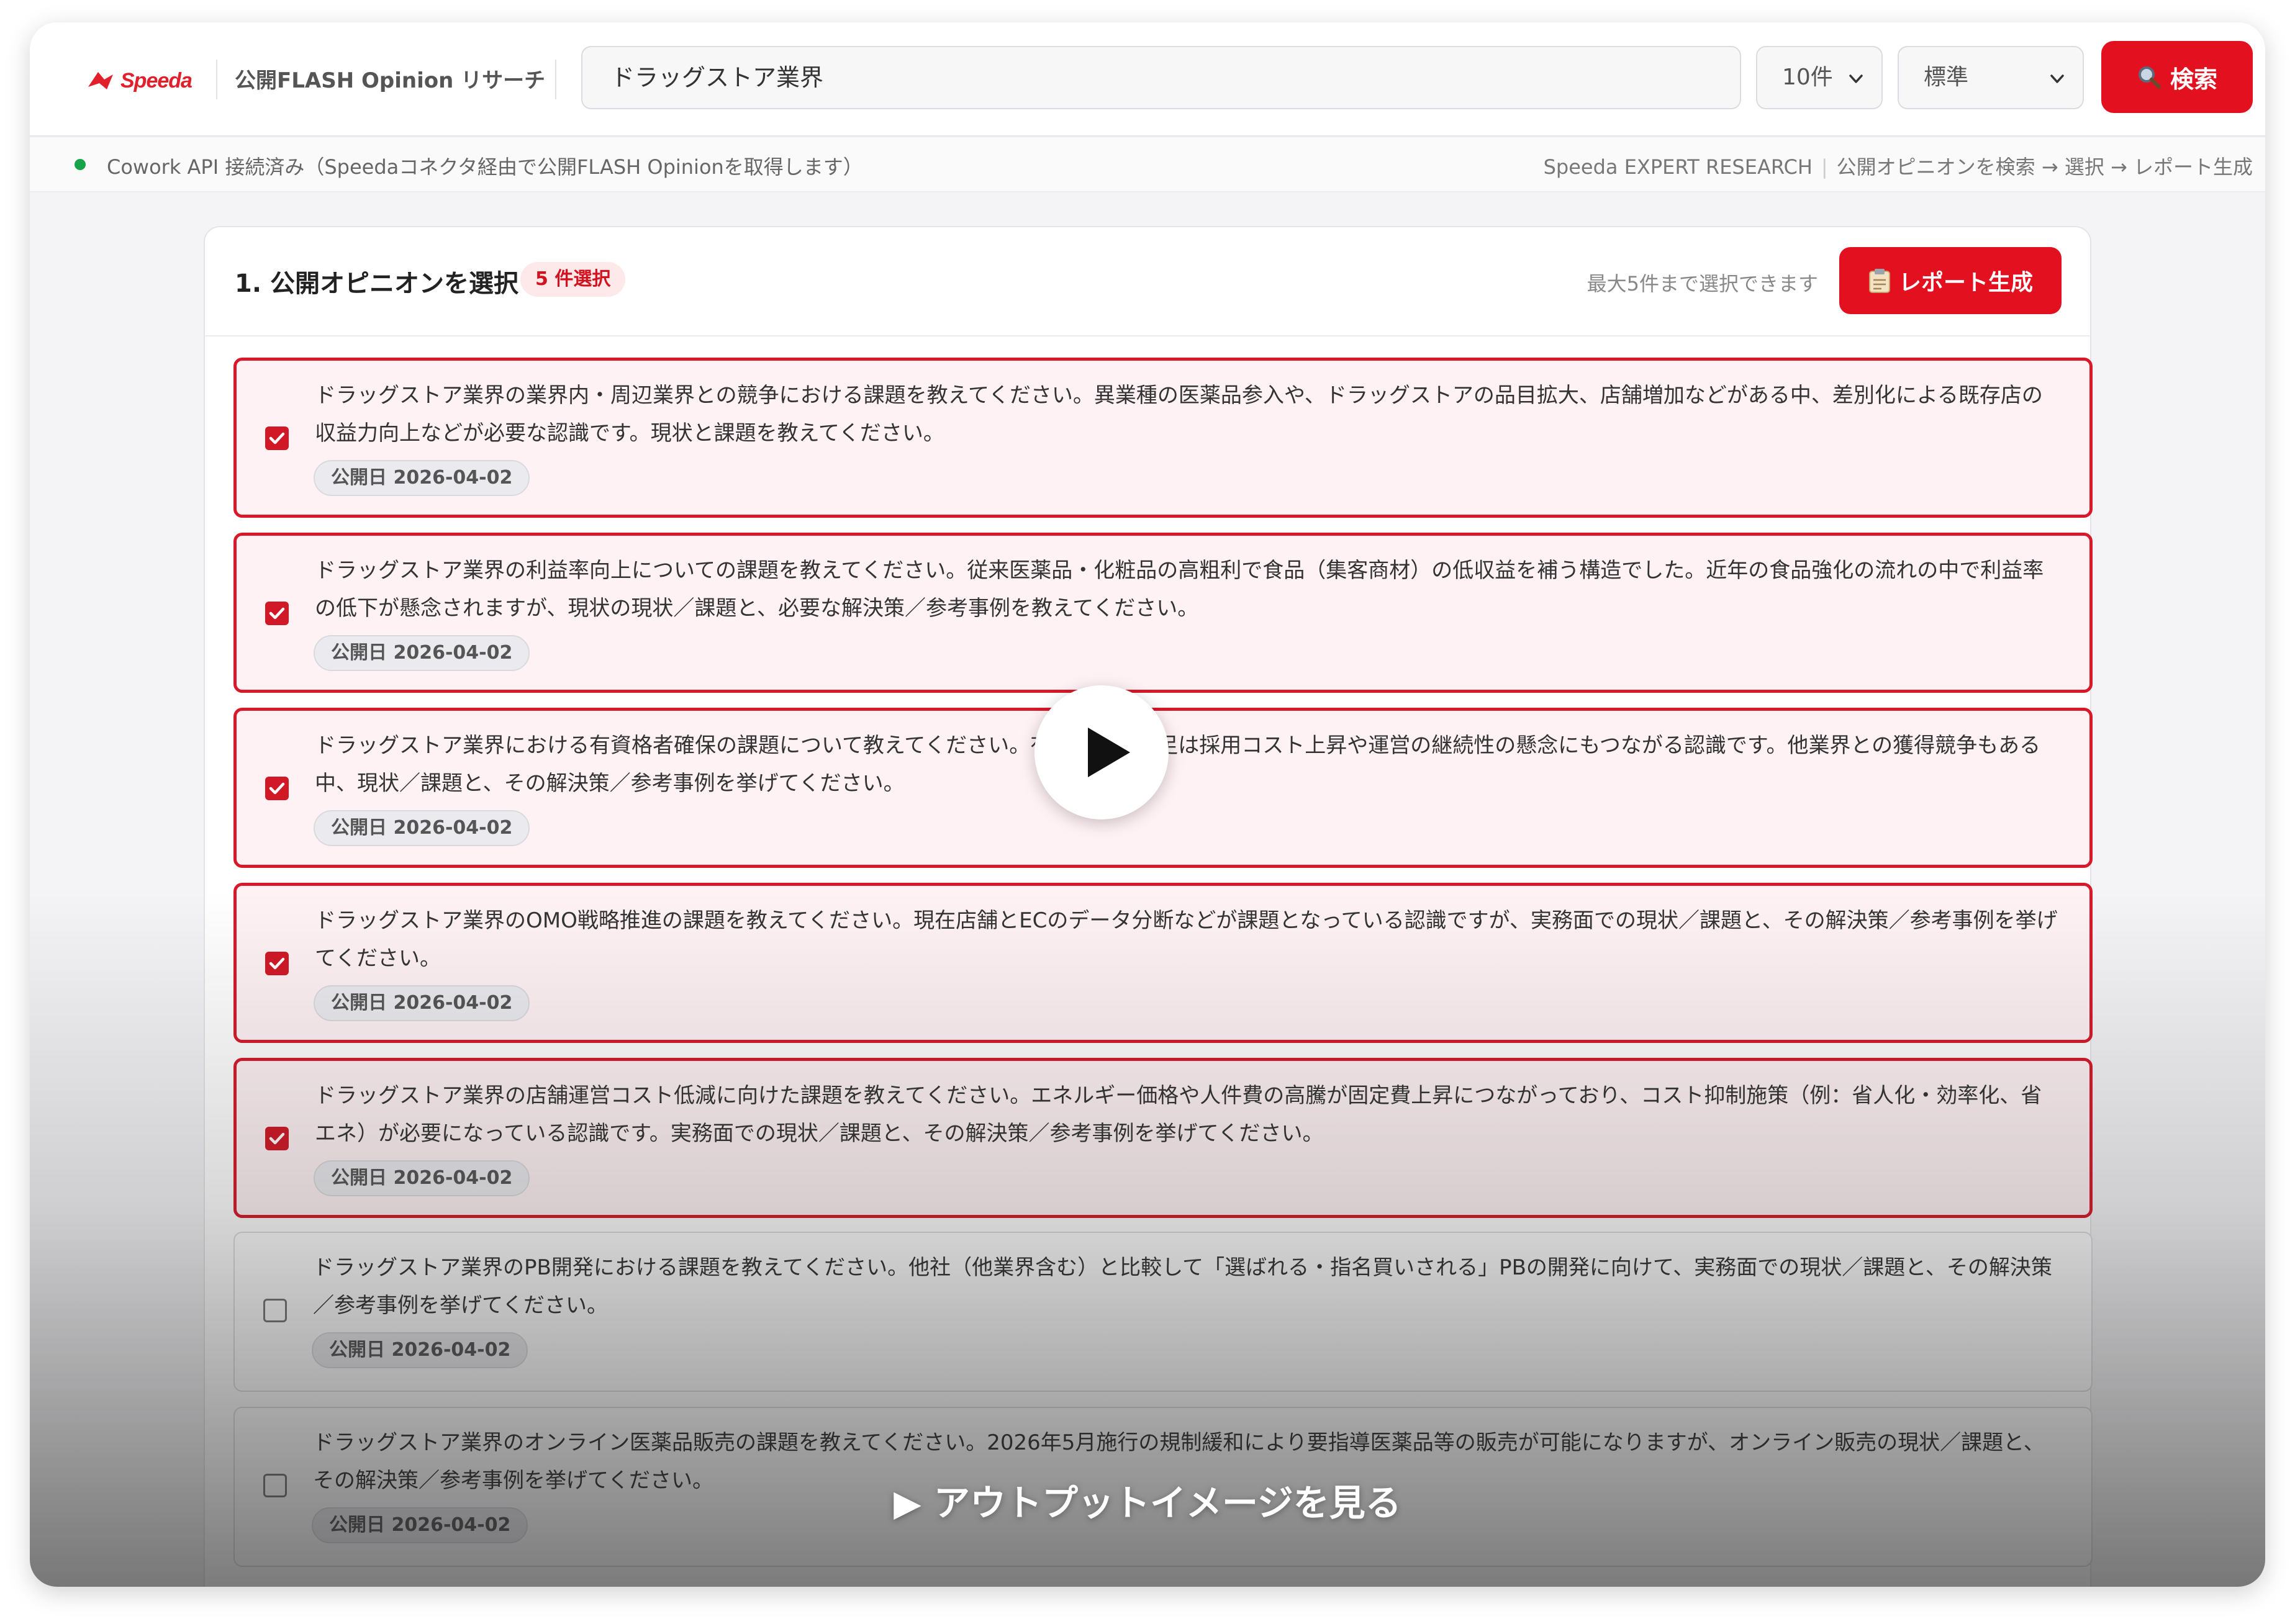 The width and height of the screenshot is (2295, 1624). What do you see at coordinates (80, 164) in the screenshot?
I see `connection-status-dot` at bounding box center [80, 164].